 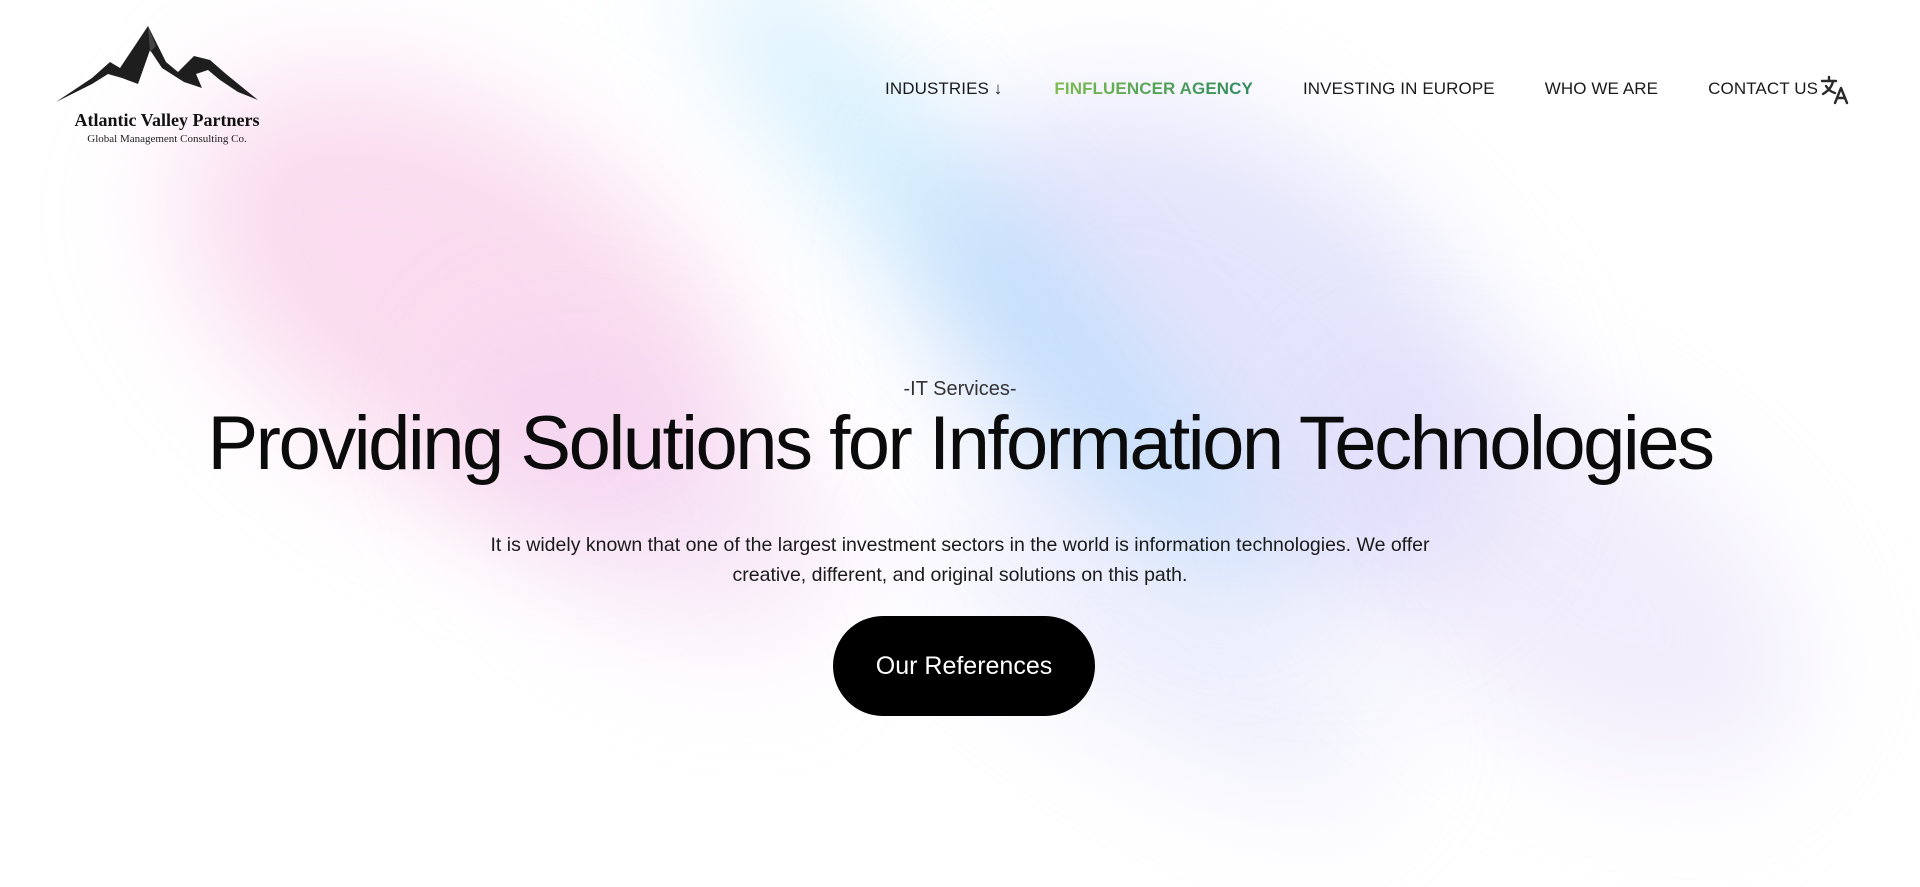 What do you see at coordinates (650, 495) in the screenshot?
I see `background-gradient-pink-lower` at bounding box center [650, 495].